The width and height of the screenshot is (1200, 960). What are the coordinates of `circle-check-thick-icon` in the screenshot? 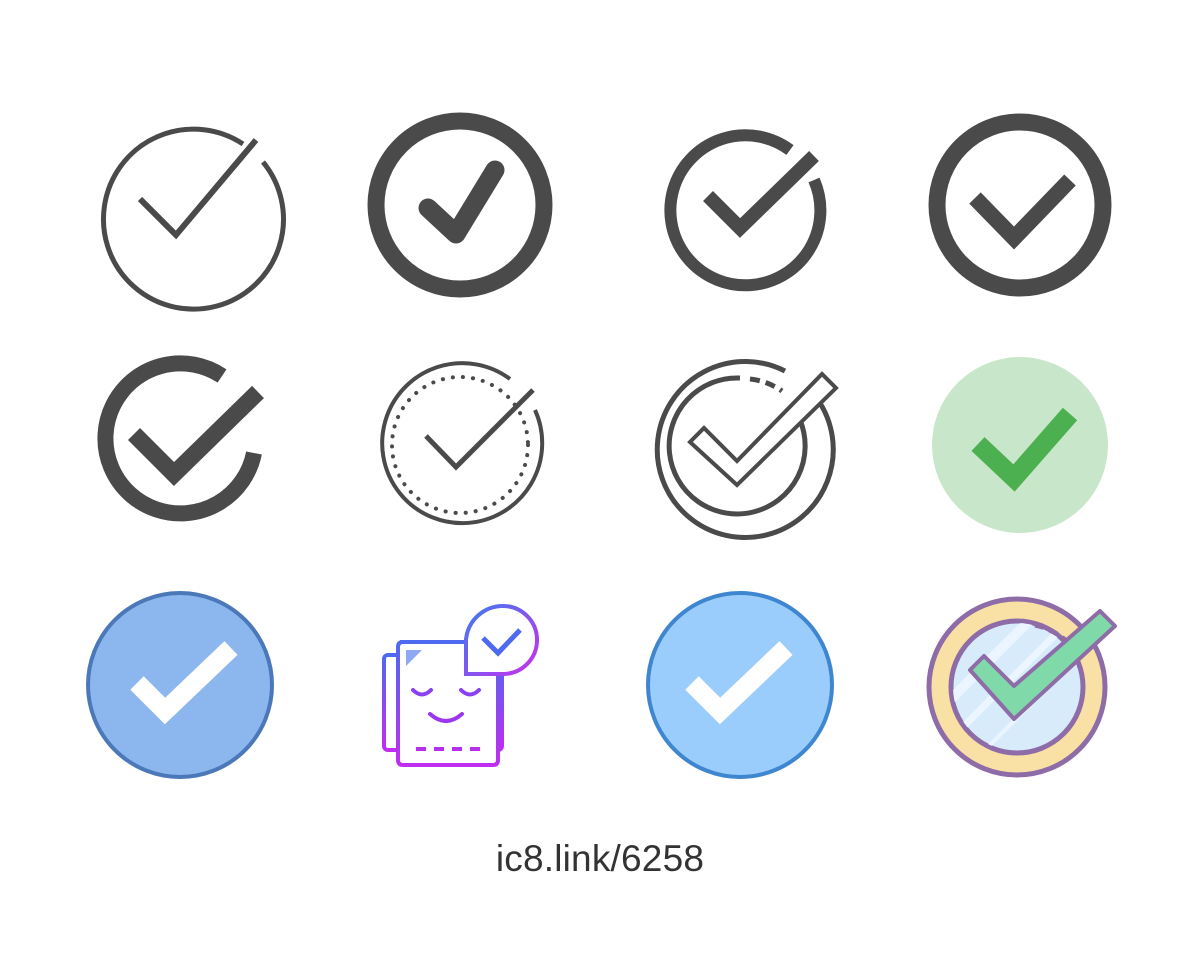 It's located at (1020, 205).